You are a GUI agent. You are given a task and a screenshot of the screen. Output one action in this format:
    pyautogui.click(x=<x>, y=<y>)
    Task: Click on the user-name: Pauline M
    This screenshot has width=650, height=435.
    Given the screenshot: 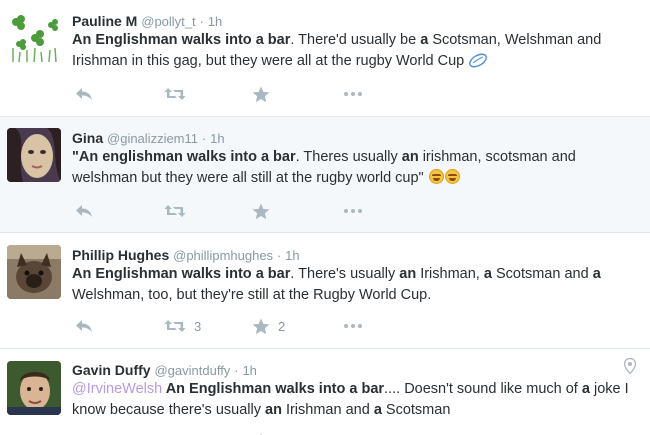 What is the action you would take?
    pyautogui.click(x=104, y=21)
    